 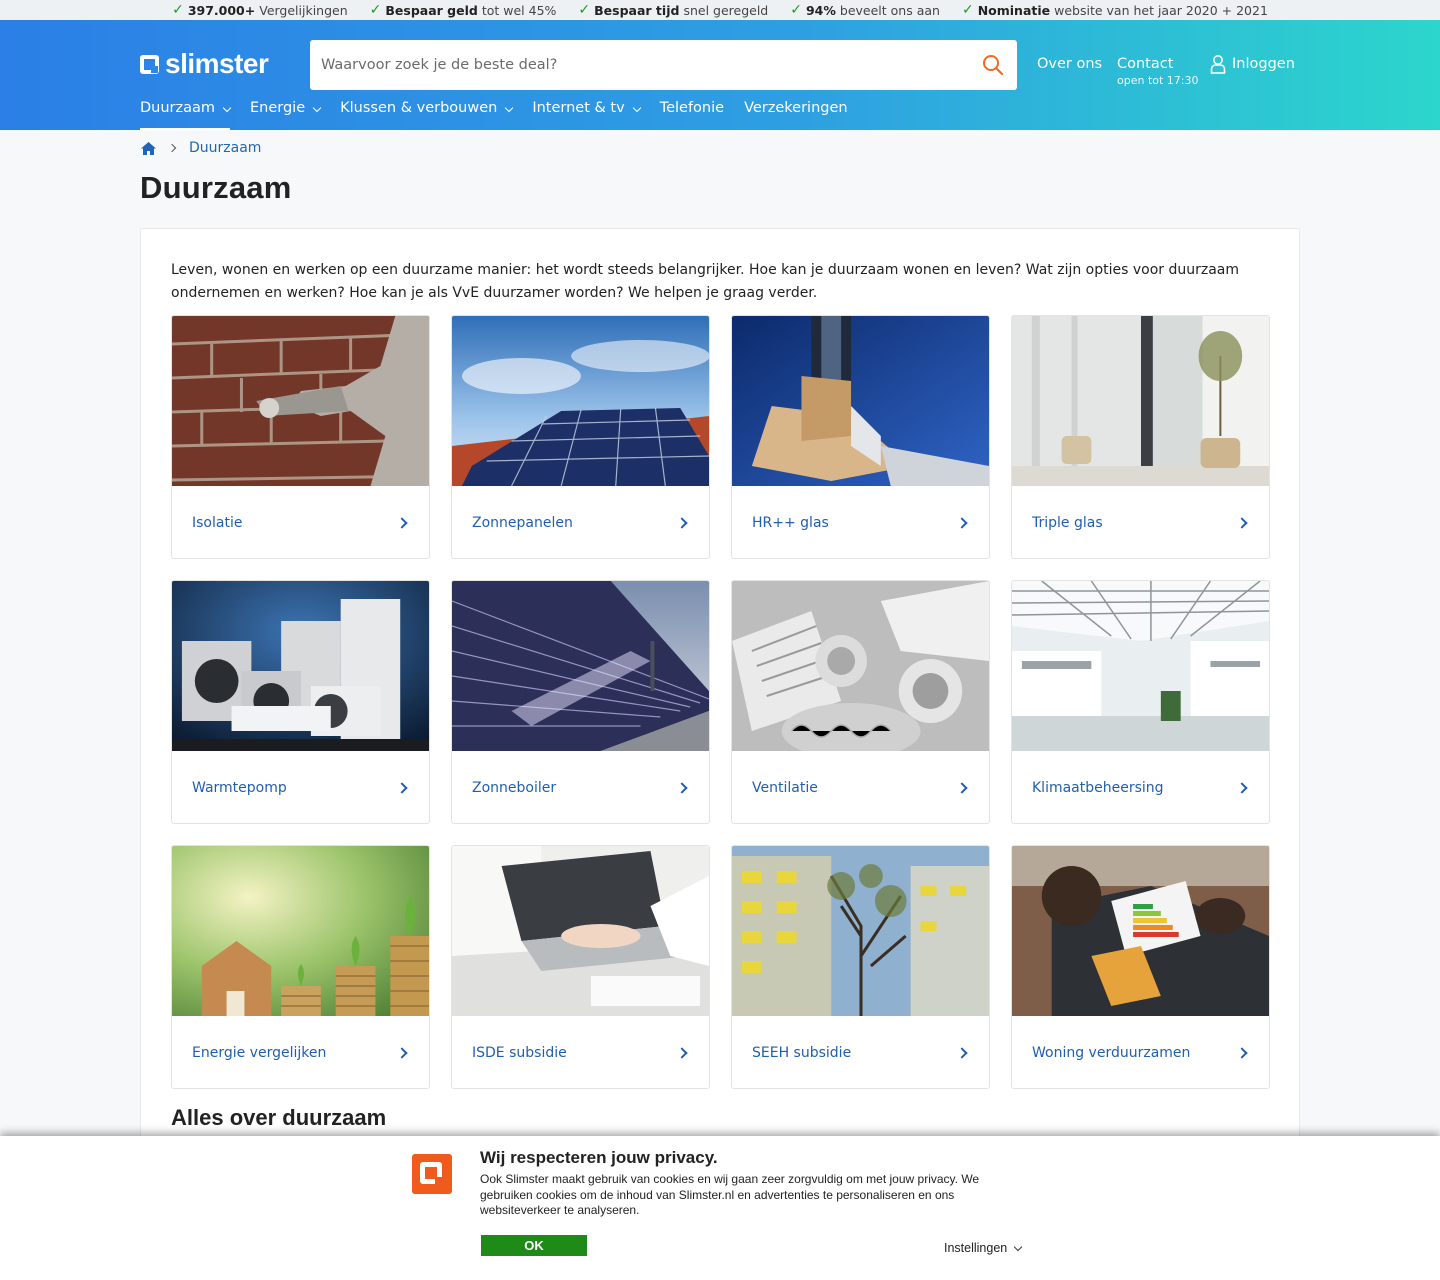 I want to click on klimaatbeheersing-image, so click(x=1140, y=666).